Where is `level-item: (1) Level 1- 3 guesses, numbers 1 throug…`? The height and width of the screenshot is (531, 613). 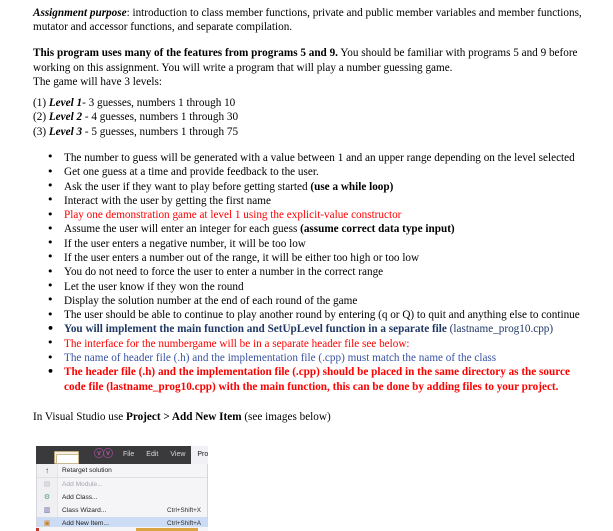
level-item: (1) Level 1- 3 guesses, numbers 1 throug… is located at coordinates (312, 103).